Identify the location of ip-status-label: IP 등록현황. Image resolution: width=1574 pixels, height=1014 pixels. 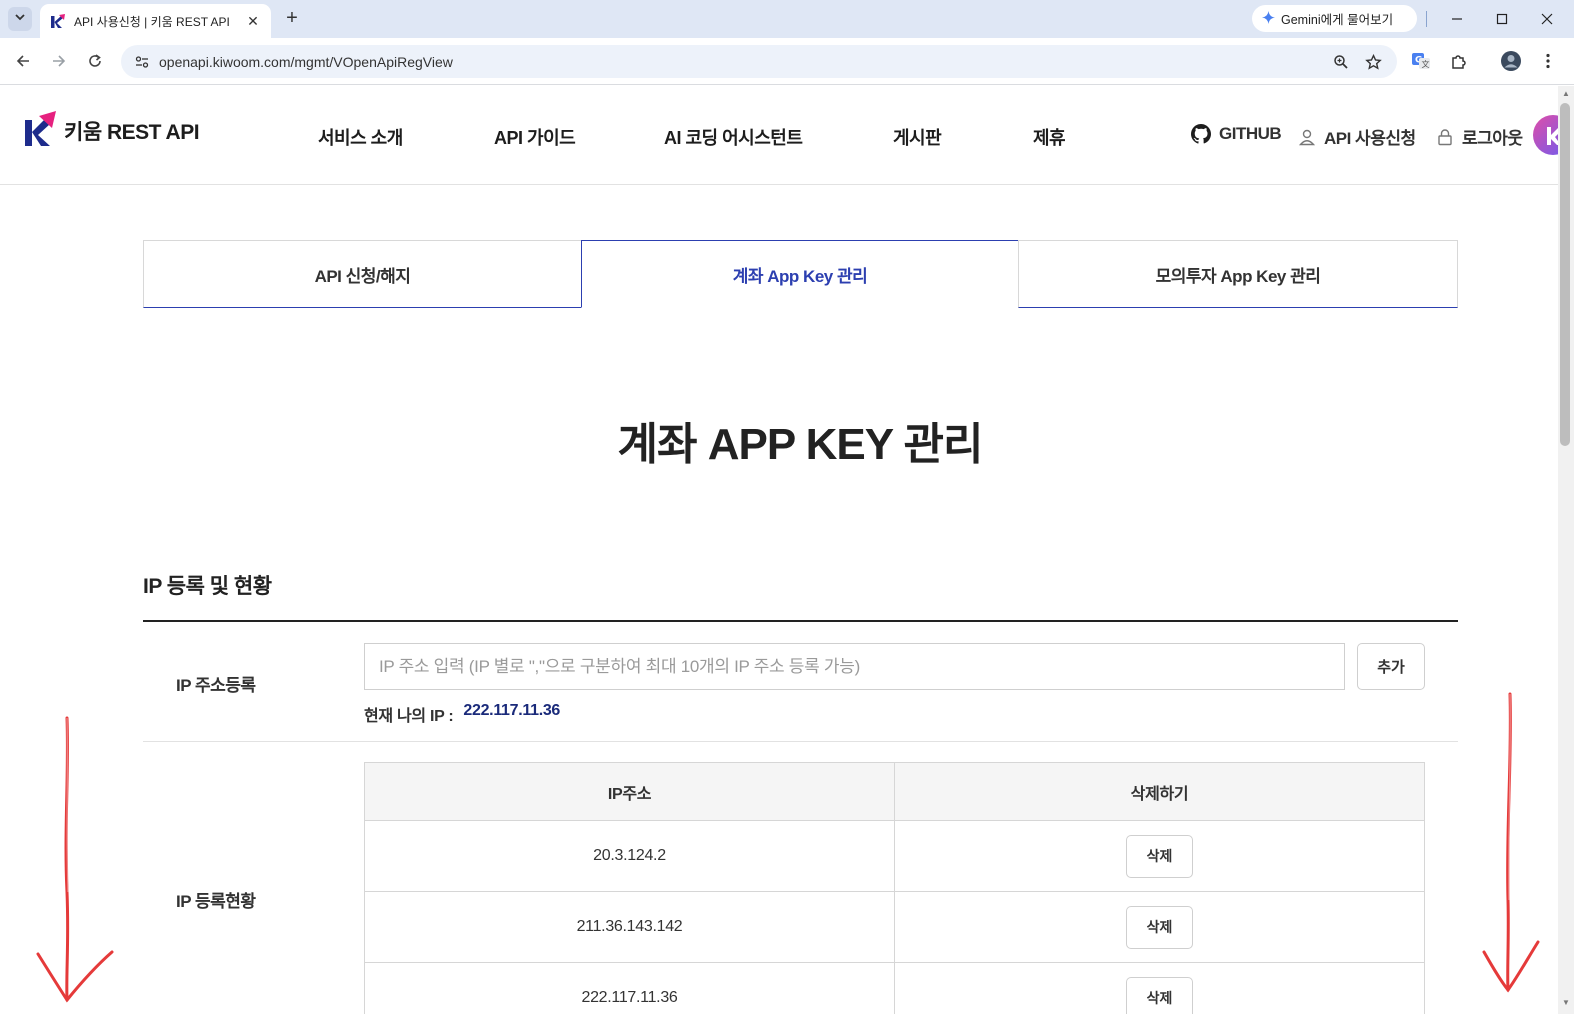
(216, 901).